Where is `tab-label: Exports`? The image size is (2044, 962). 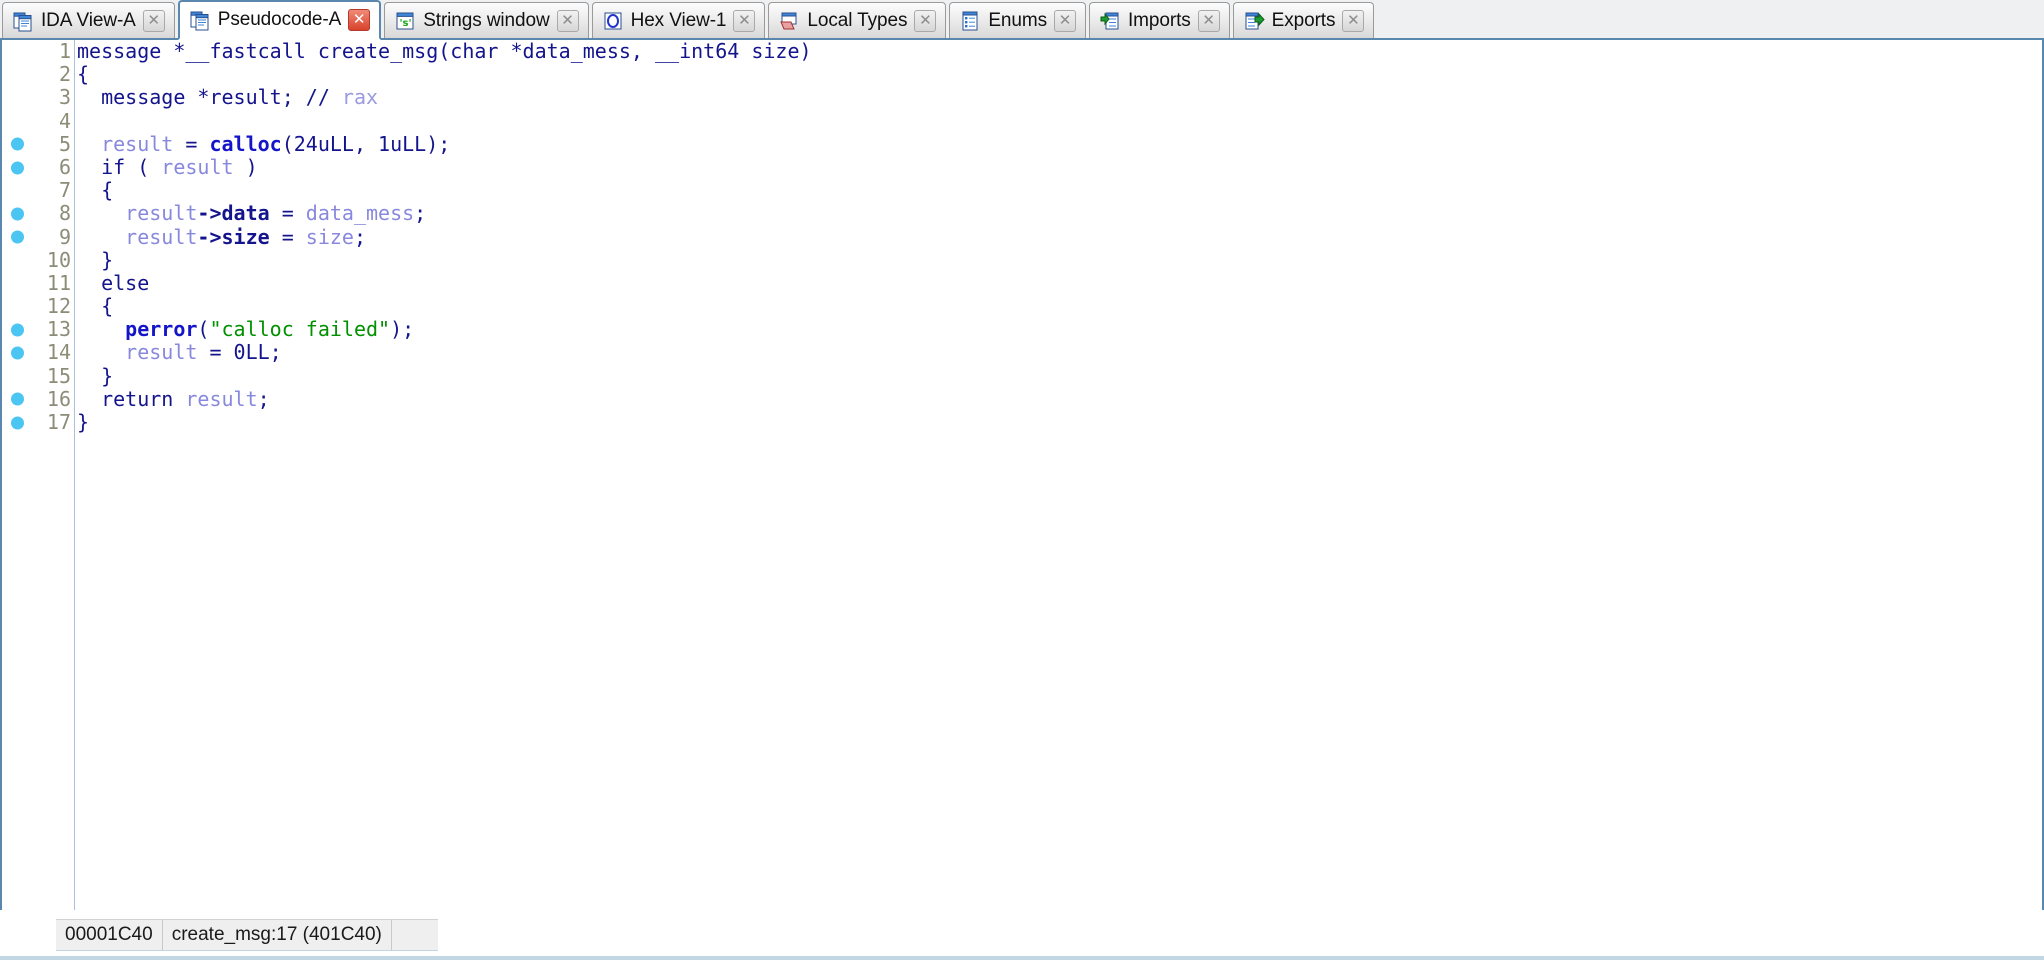
tab-label: Exports is located at coordinates (1303, 20).